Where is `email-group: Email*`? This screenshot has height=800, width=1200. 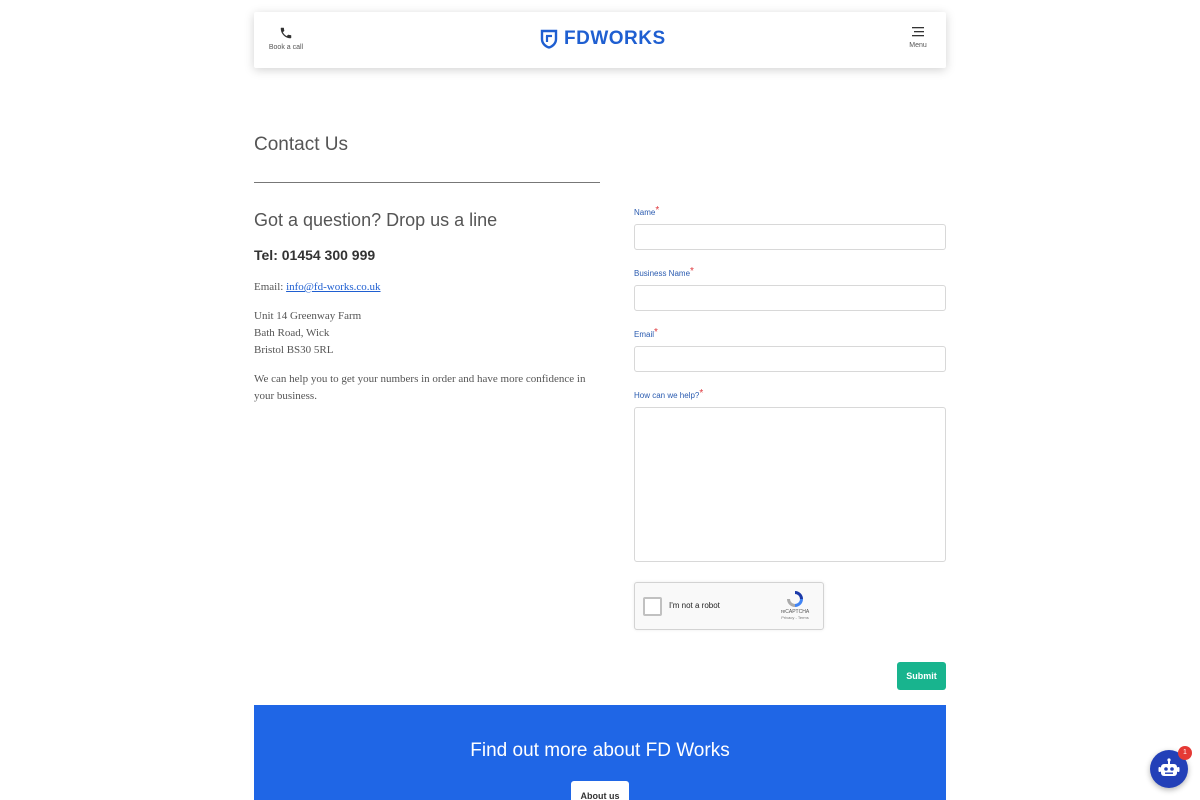 email-group: Email* is located at coordinates (790, 359).